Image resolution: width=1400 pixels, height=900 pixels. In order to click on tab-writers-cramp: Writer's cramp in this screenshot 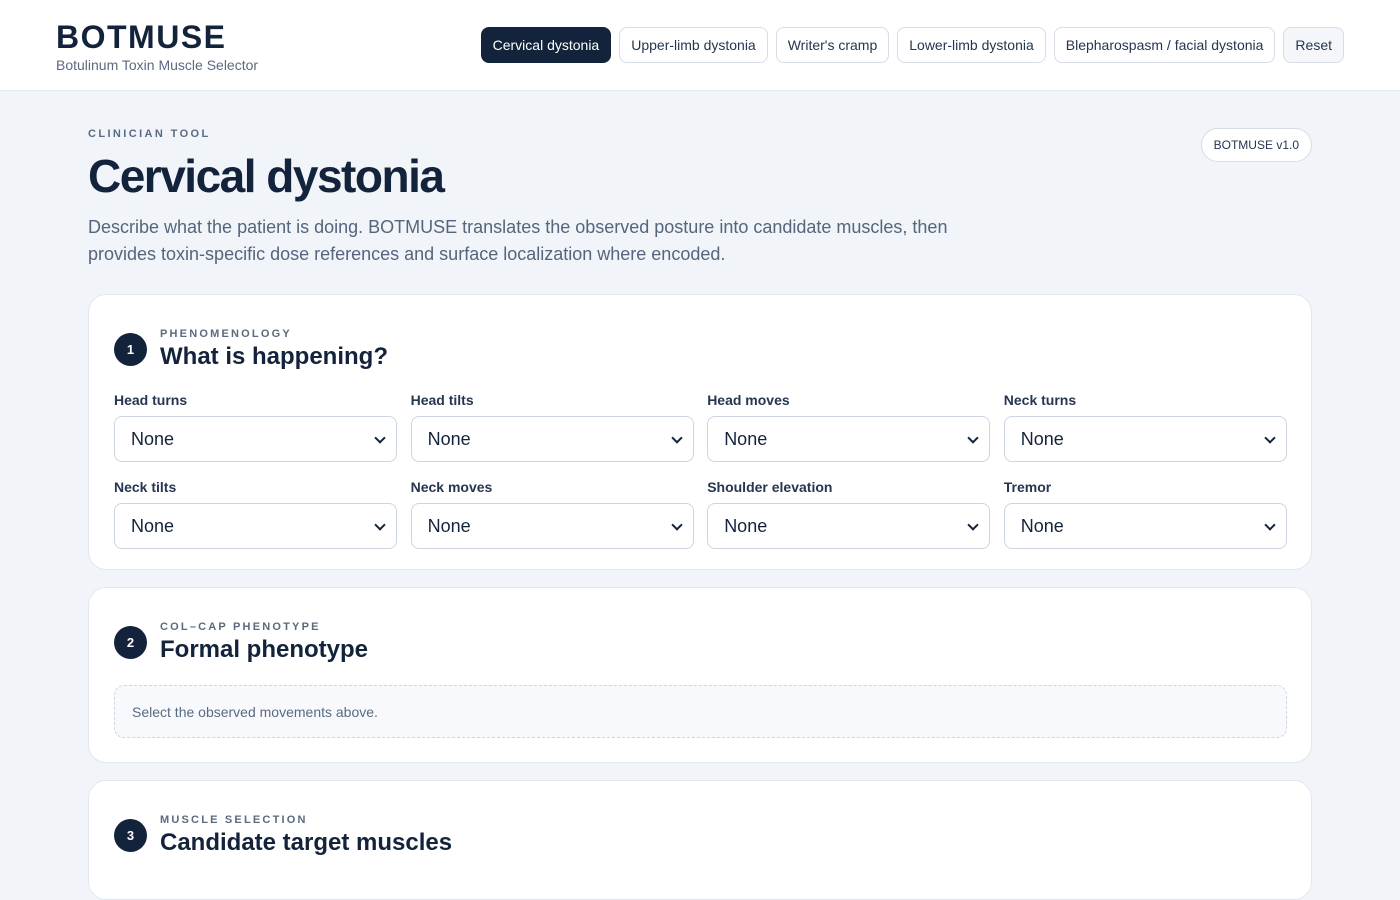, I will do `click(832, 45)`.